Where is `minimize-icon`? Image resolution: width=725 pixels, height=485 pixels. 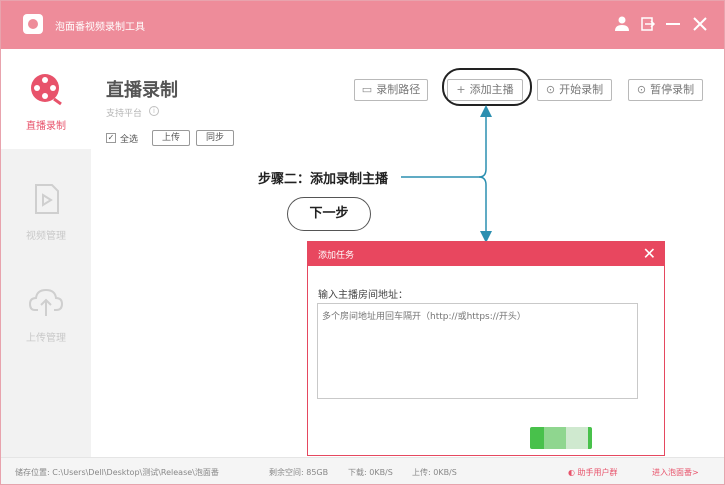
minimize-icon is located at coordinates (673, 24).